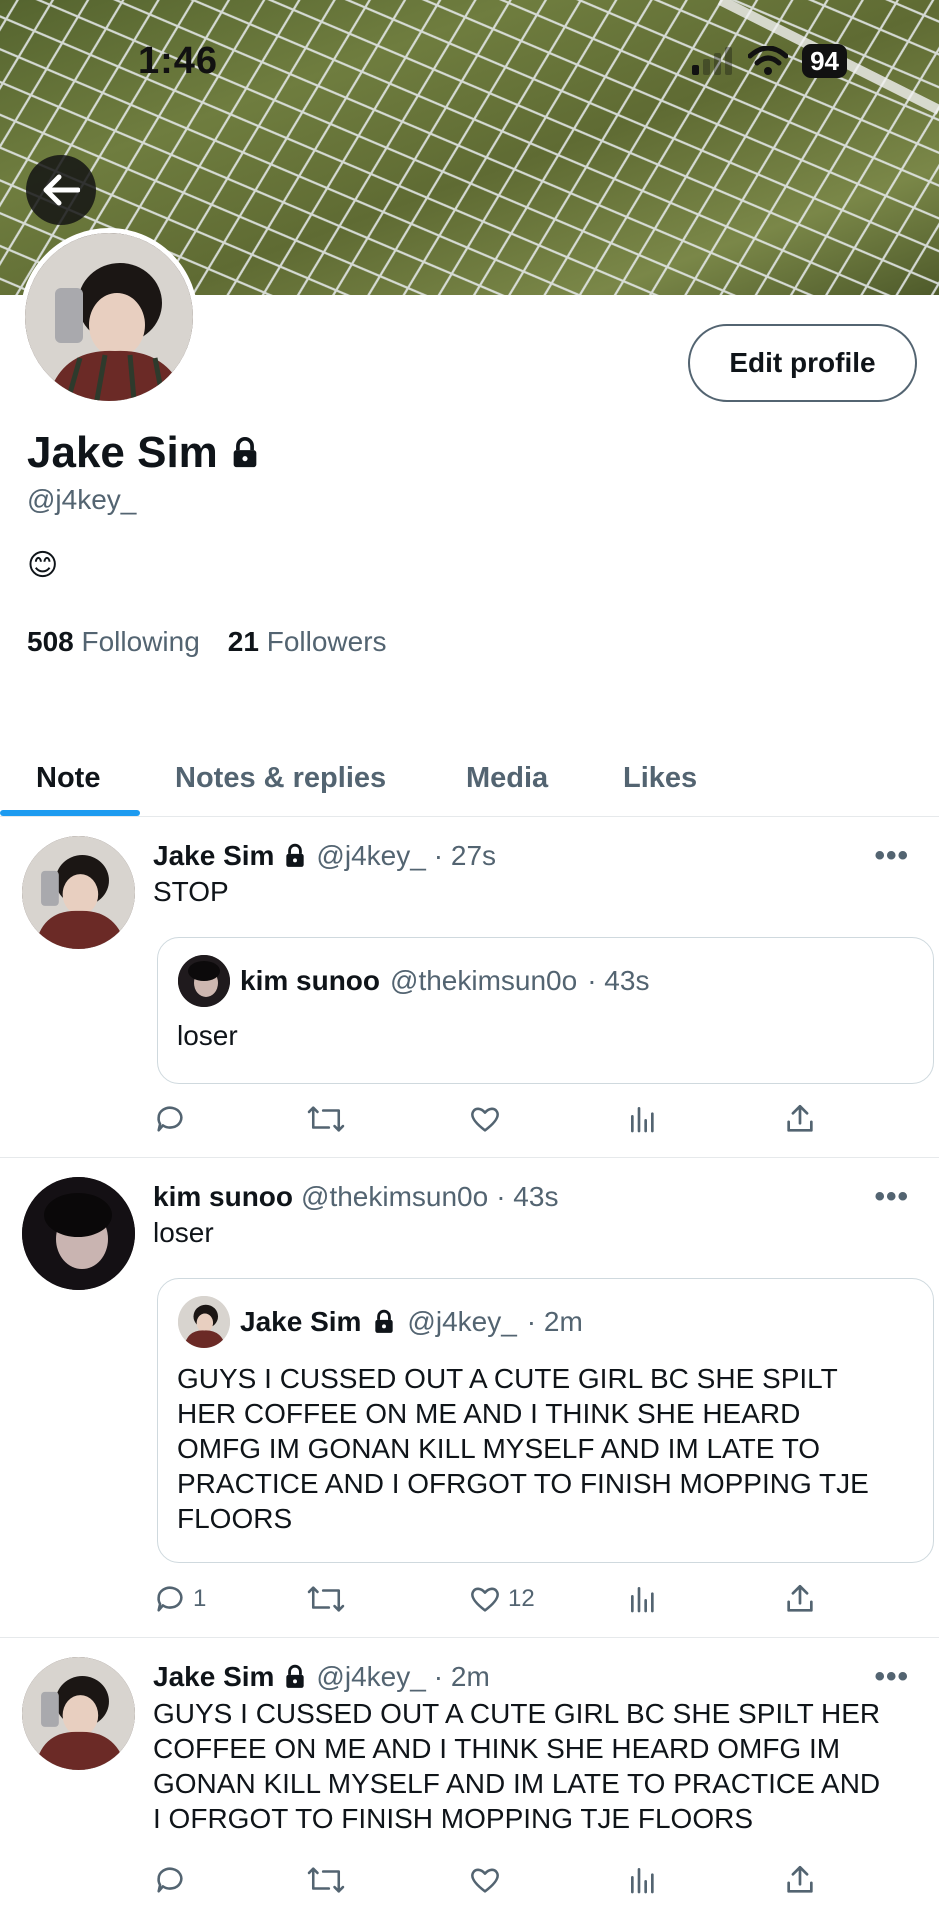 The image size is (939, 1920). Describe the element at coordinates (243, 641) in the screenshot. I see `followers-count: 21` at that location.